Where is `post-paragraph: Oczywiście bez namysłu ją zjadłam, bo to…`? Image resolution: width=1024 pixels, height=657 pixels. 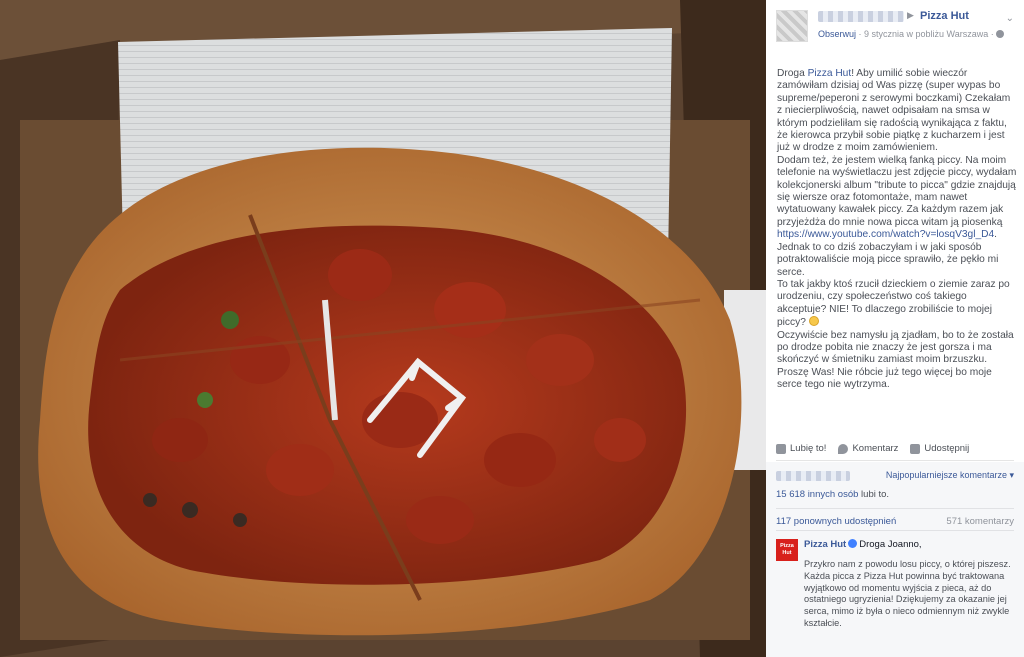 post-paragraph: Oczywiście bez namysłu ją zjadłam, bo to… is located at coordinates (895, 360).